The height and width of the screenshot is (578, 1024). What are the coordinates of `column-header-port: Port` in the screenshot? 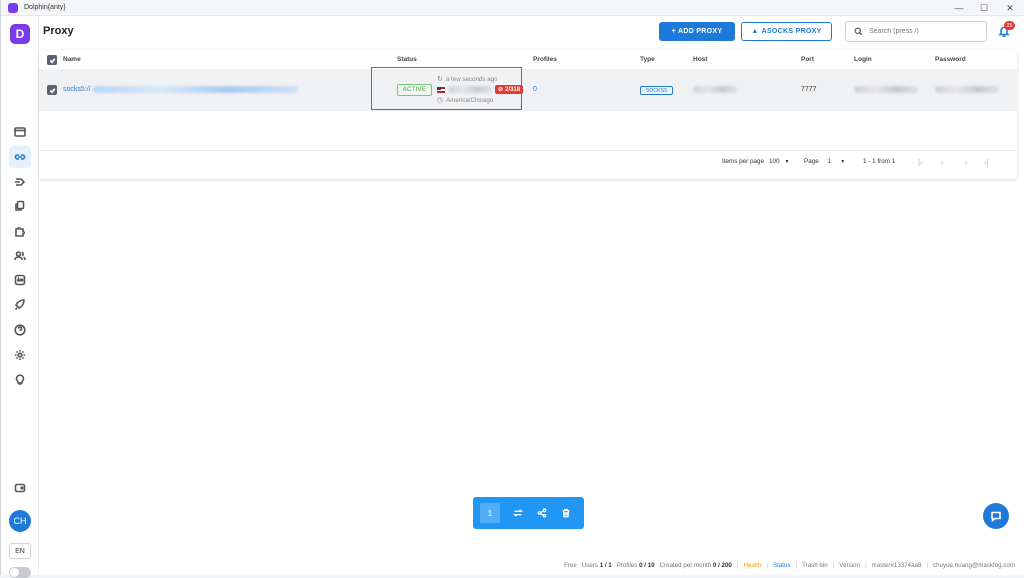 It's located at (807, 59).